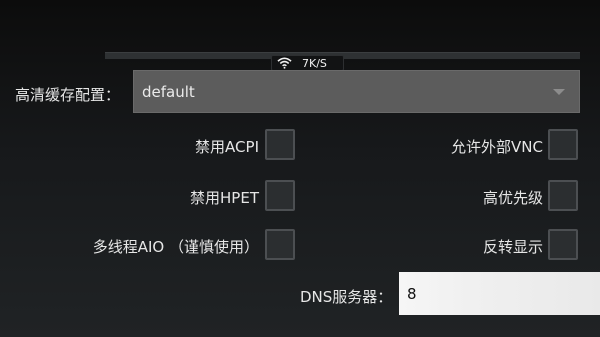 This screenshot has width=600, height=337. I want to click on dns-server-label: DNS服务器：, so click(346, 297).